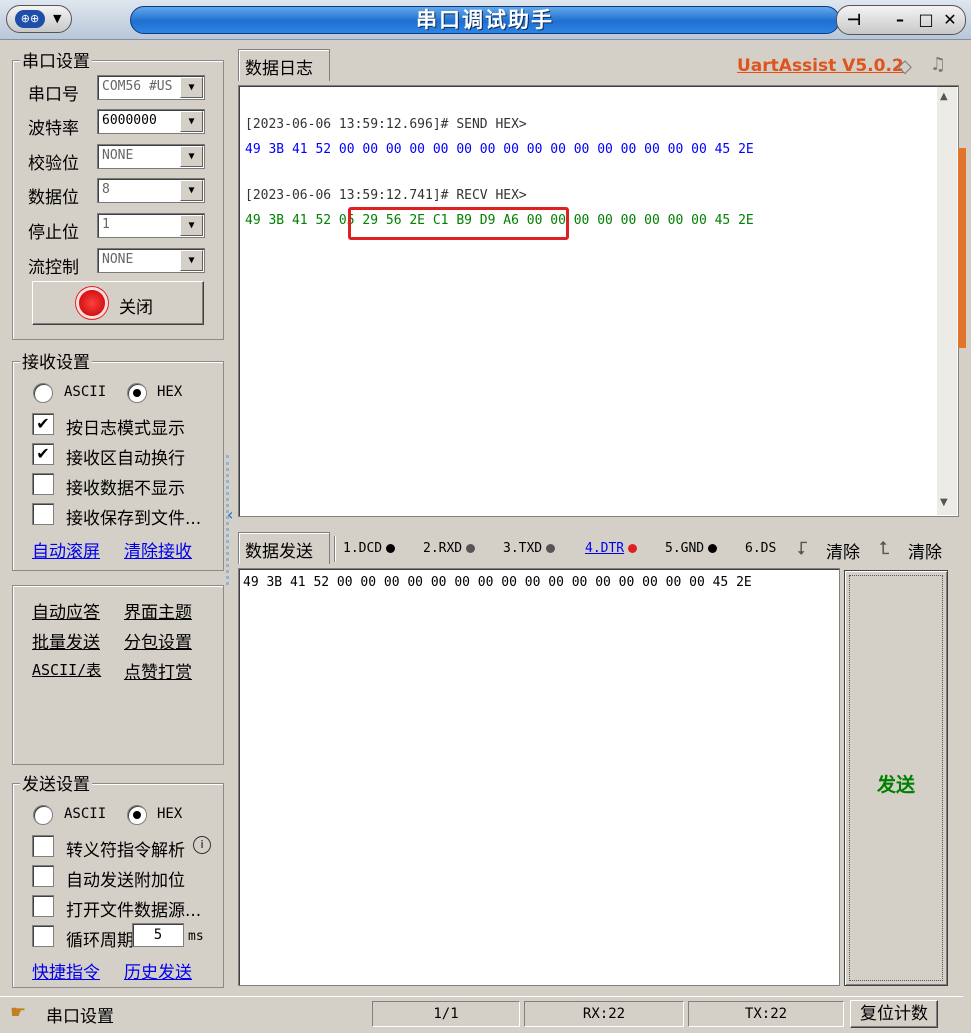  I want to click on file-source-checkbox, so click(43, 906).